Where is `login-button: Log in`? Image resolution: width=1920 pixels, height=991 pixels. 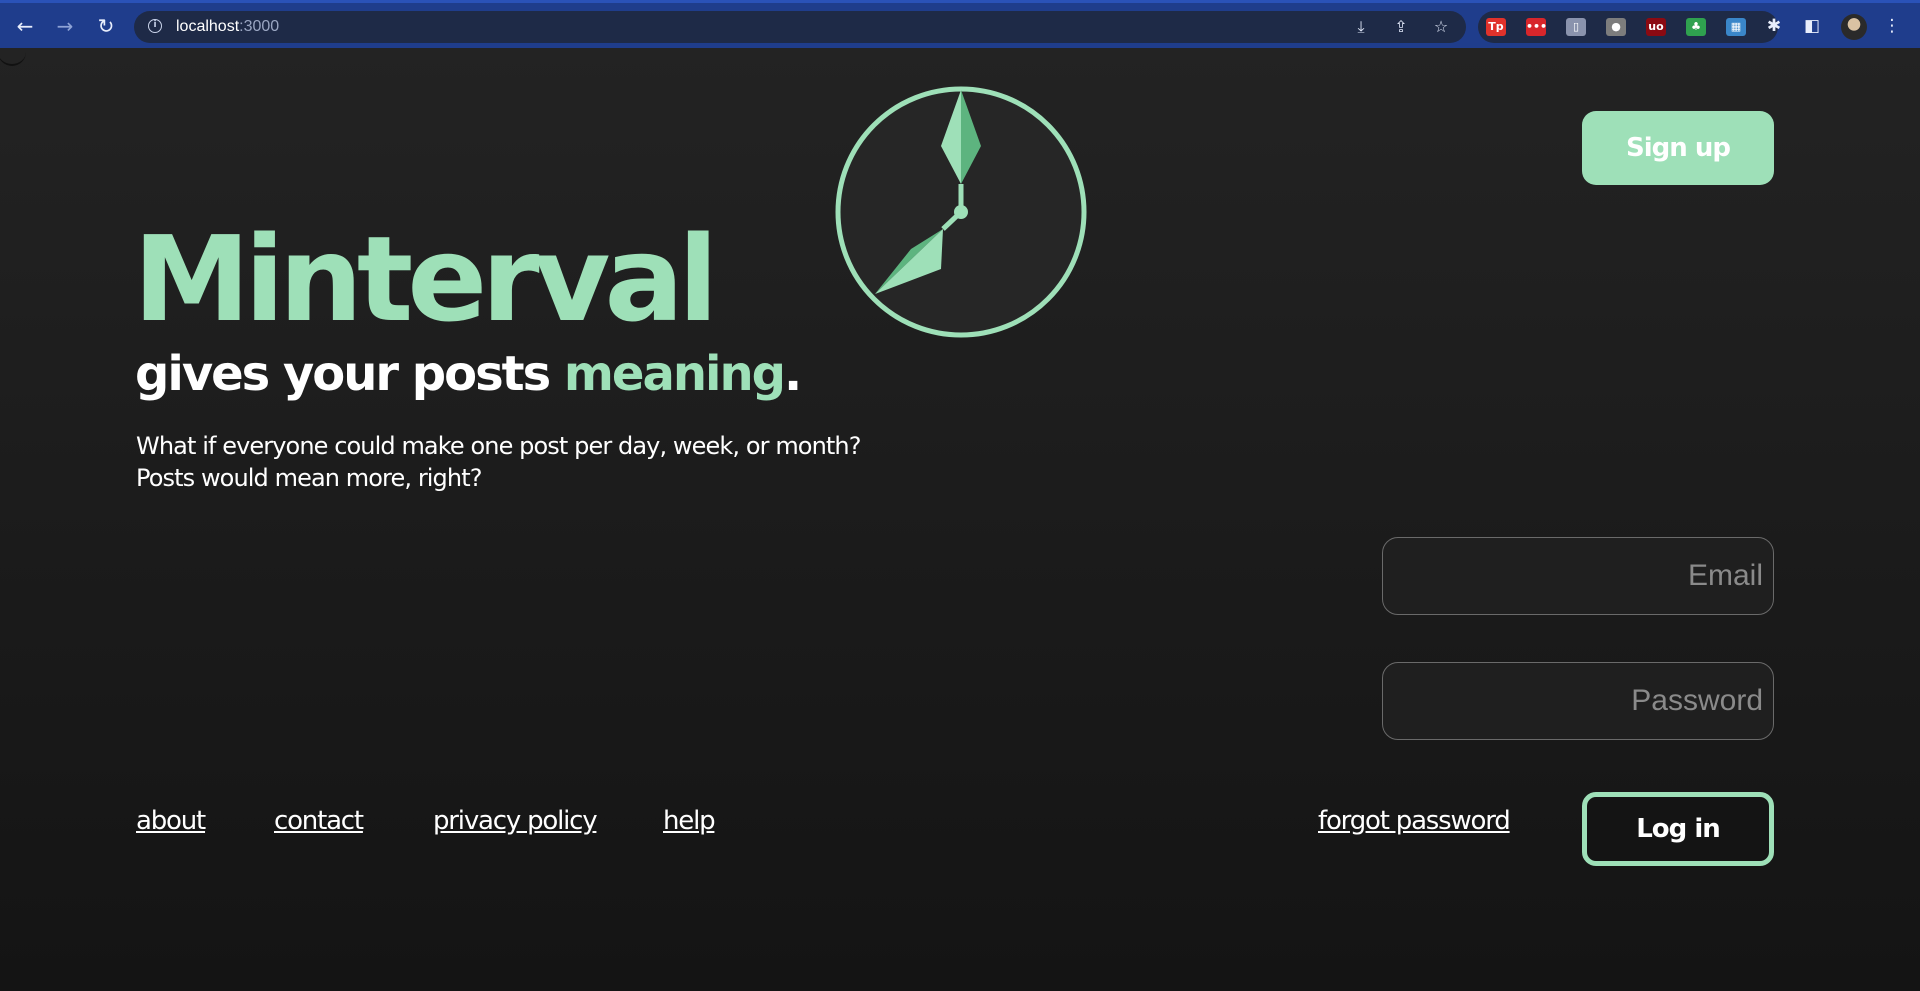
login-button: Log in is located at coordinates (1678, 829).